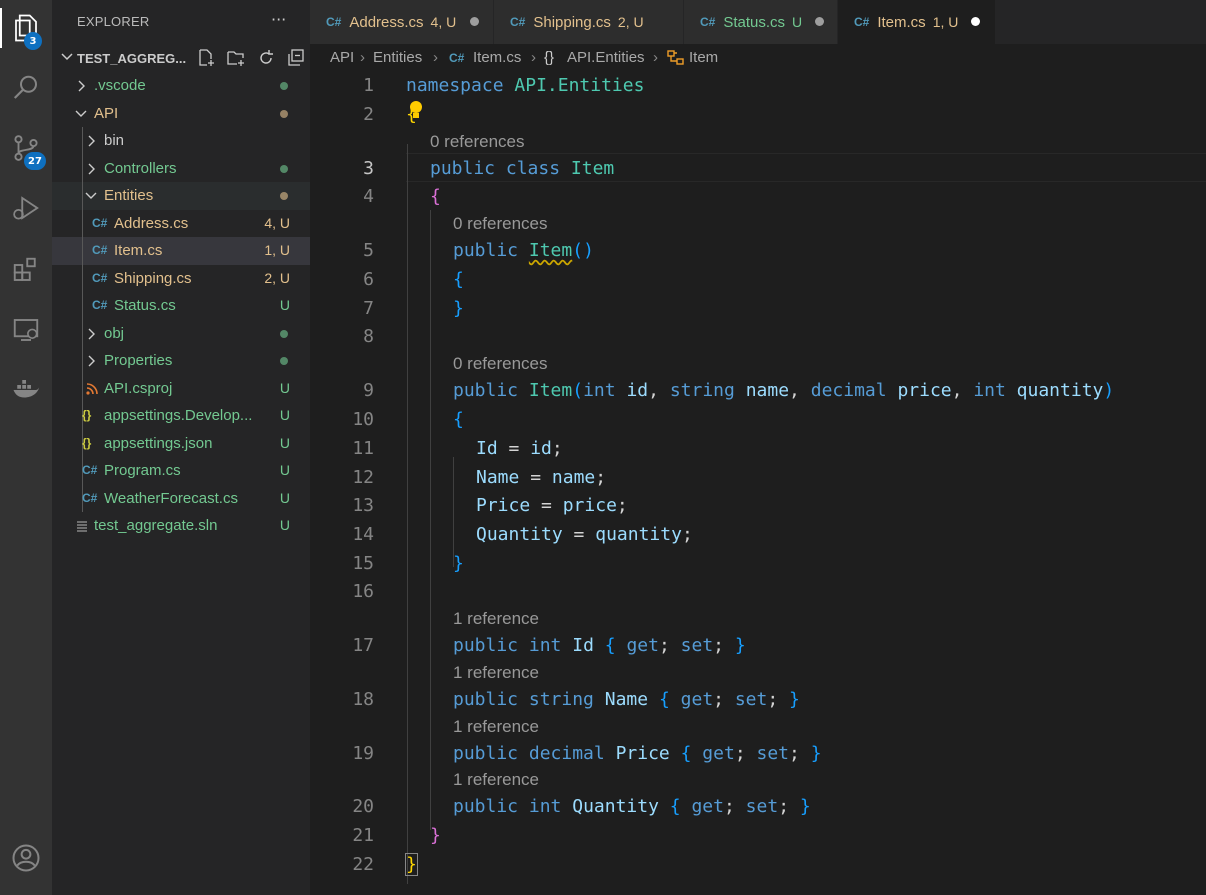  Describe the element at coordinates (917, 22) in the screenshot. I see `tab-item-cs: C# Item.cs 1, U` at that location.